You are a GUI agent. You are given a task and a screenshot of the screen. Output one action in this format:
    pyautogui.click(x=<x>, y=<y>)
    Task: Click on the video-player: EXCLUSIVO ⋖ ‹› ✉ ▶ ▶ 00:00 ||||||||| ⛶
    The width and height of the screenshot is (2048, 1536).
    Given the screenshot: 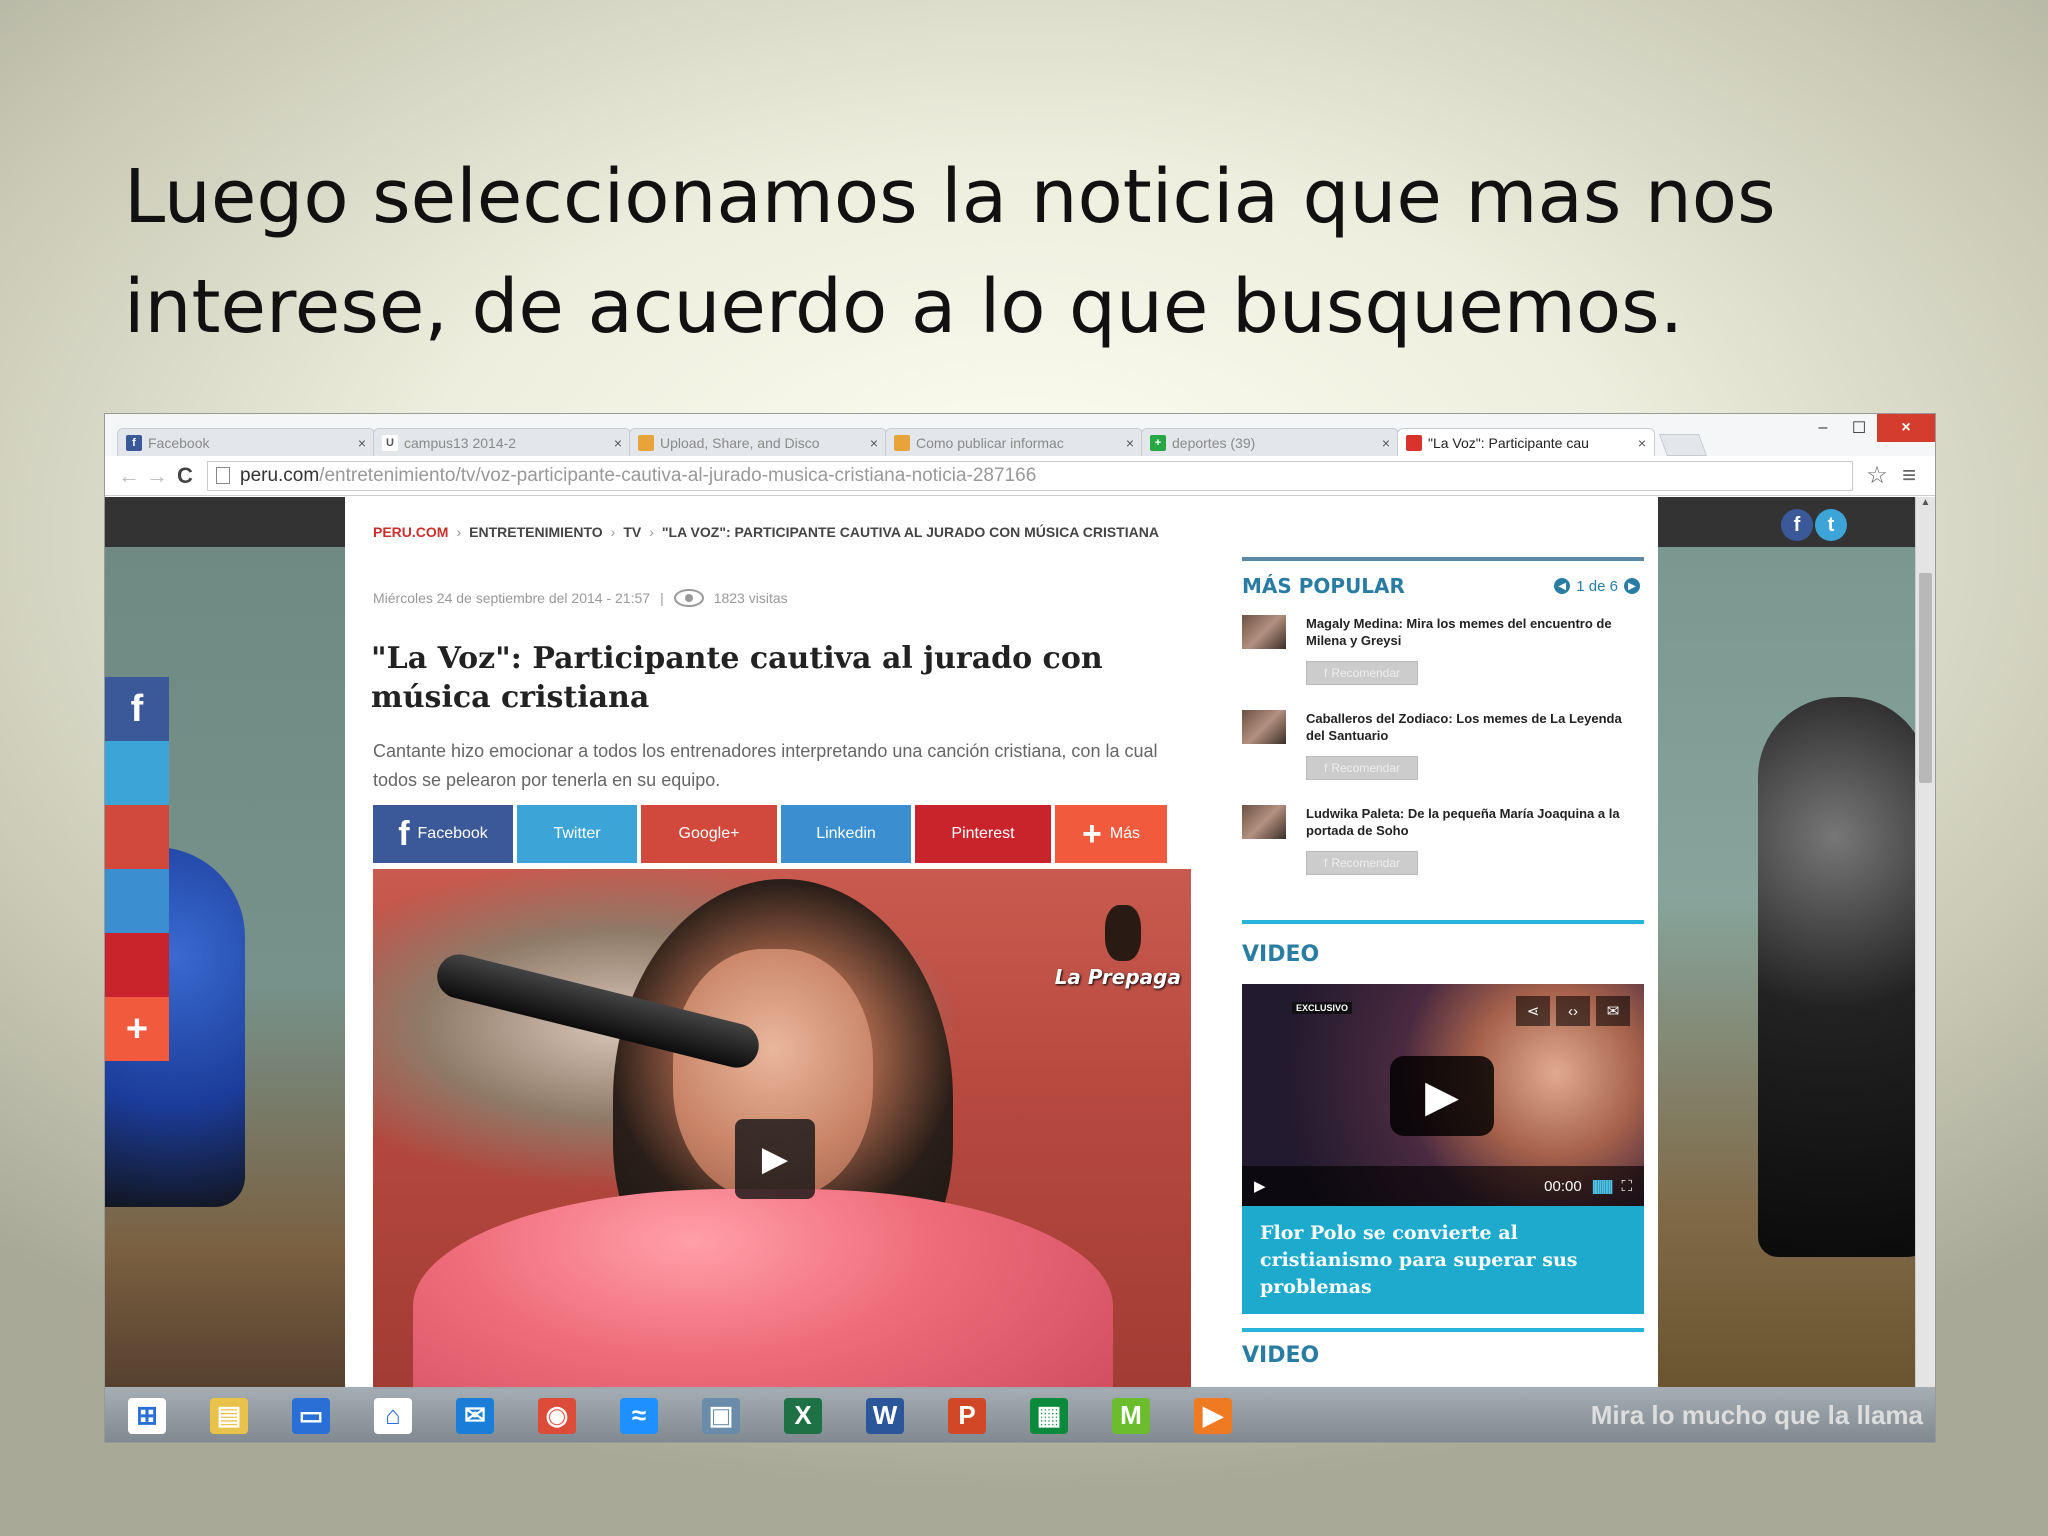 What is the action you would take?
    pyautogui.click(x=1443, y=1095)
    